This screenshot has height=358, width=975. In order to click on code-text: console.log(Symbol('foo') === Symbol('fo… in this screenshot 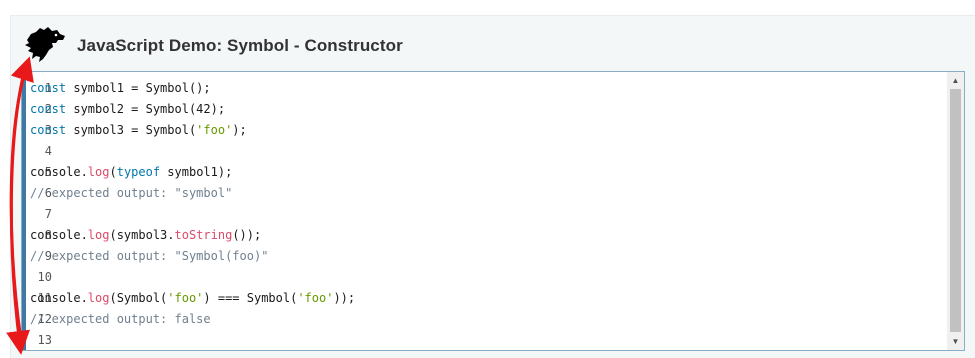, I will do `click(192, 298)`.